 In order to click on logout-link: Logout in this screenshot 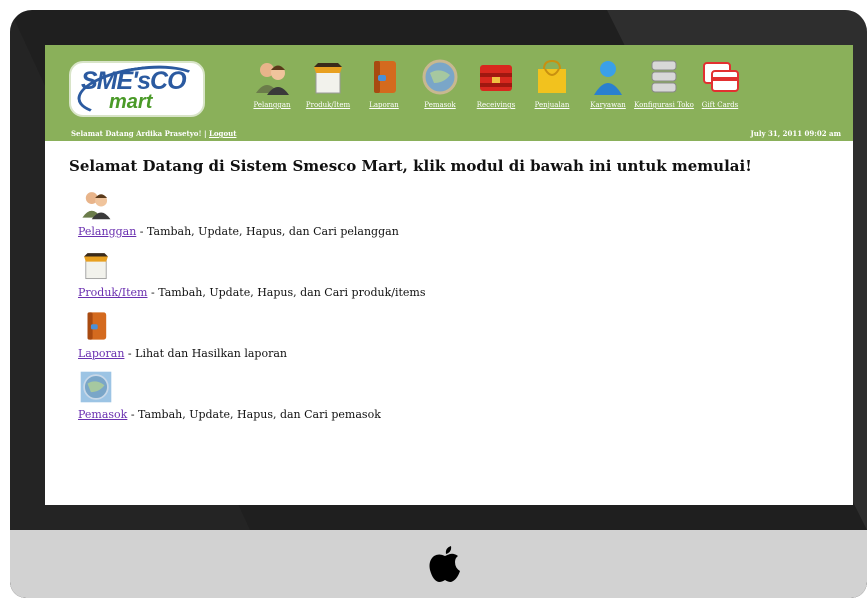, I will do `click(222, 133)`.